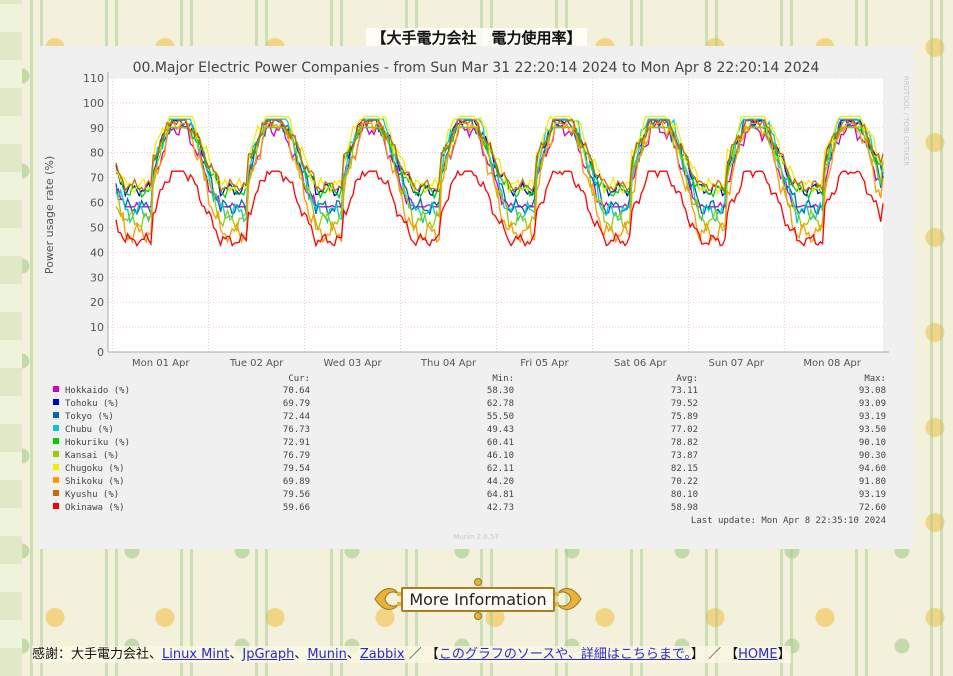 The width and height of the screenshot is (953, 676). What do you see at coordinates (476, 537) in the screenshot?
I see `munin-version: Munin 2.0.57` at bounding box center [476, 537].